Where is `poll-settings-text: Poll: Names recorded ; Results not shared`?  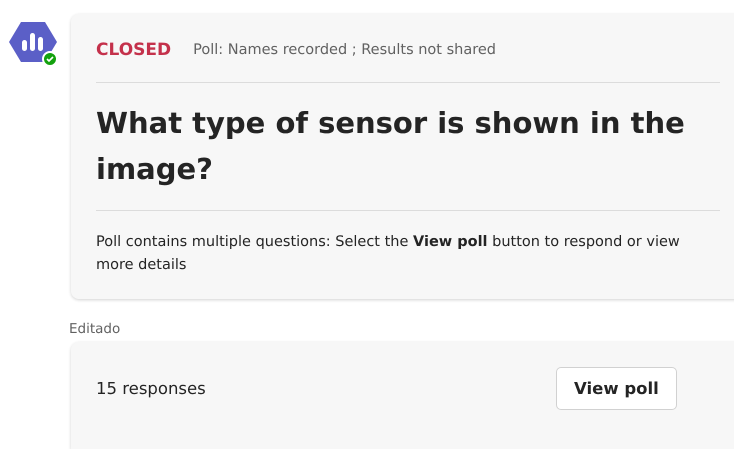
poll-settings-text: Poll: Names recorded ; Results not shared is located at coordinates (344, 50).